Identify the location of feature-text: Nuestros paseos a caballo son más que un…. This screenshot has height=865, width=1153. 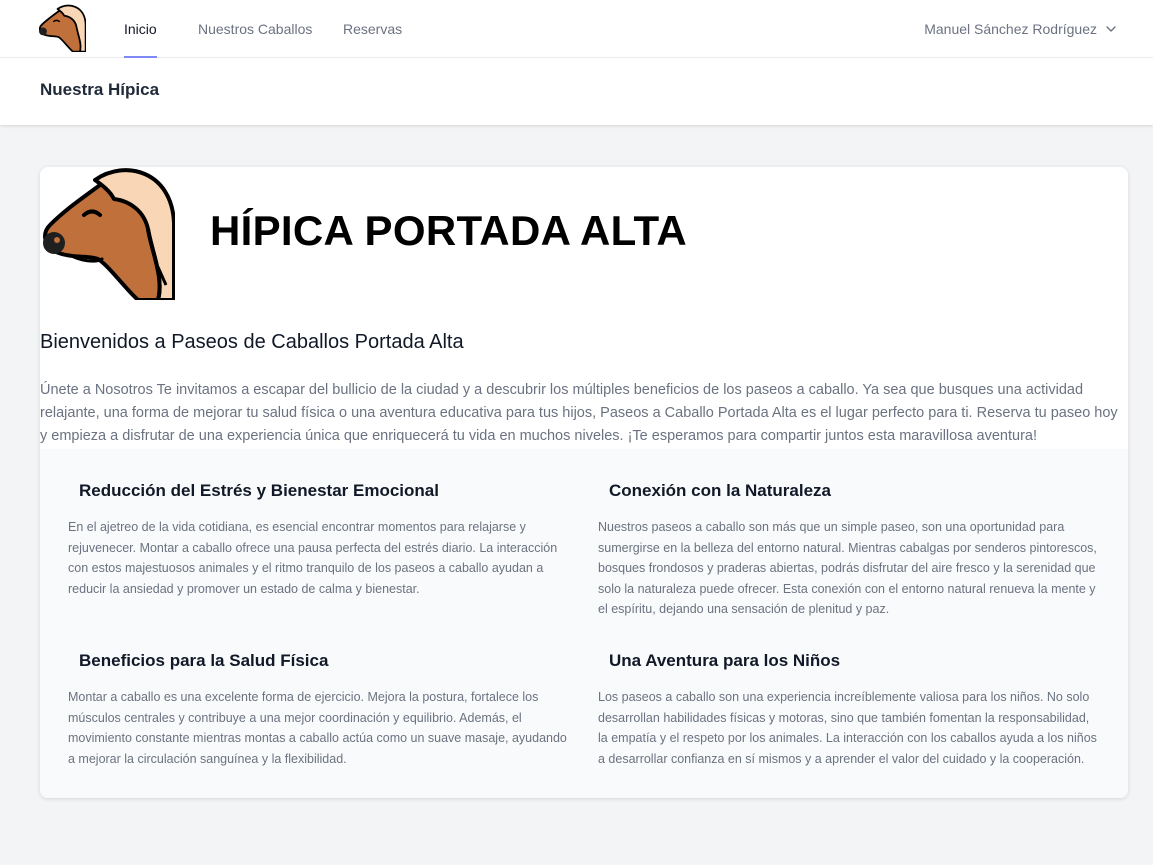
(847, 568).